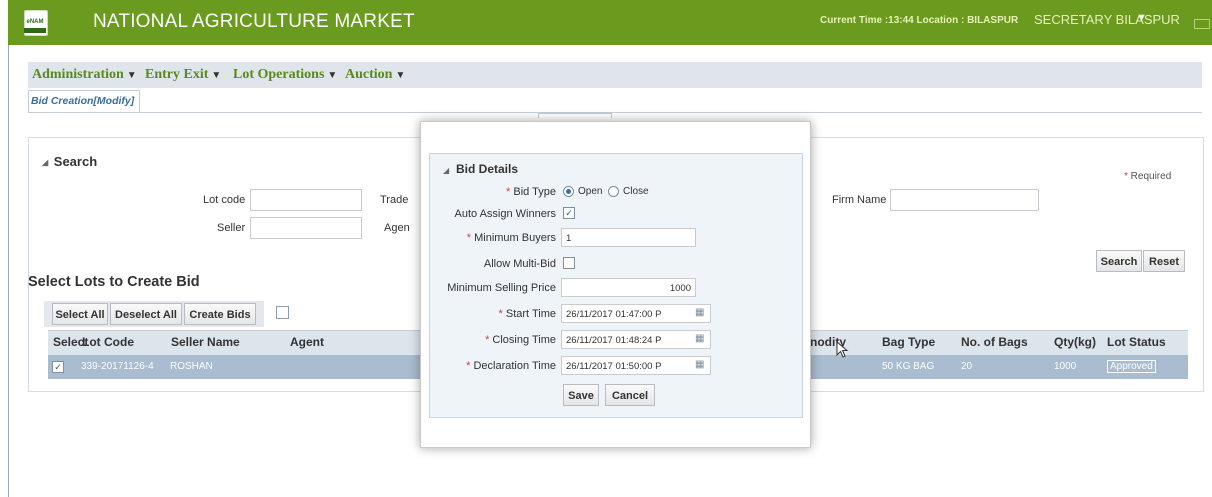  What do you see at coordinates (146, 314) in the screenshot?
I see `deselect-all-button: Deselect All` at bounding box center [146, 314].